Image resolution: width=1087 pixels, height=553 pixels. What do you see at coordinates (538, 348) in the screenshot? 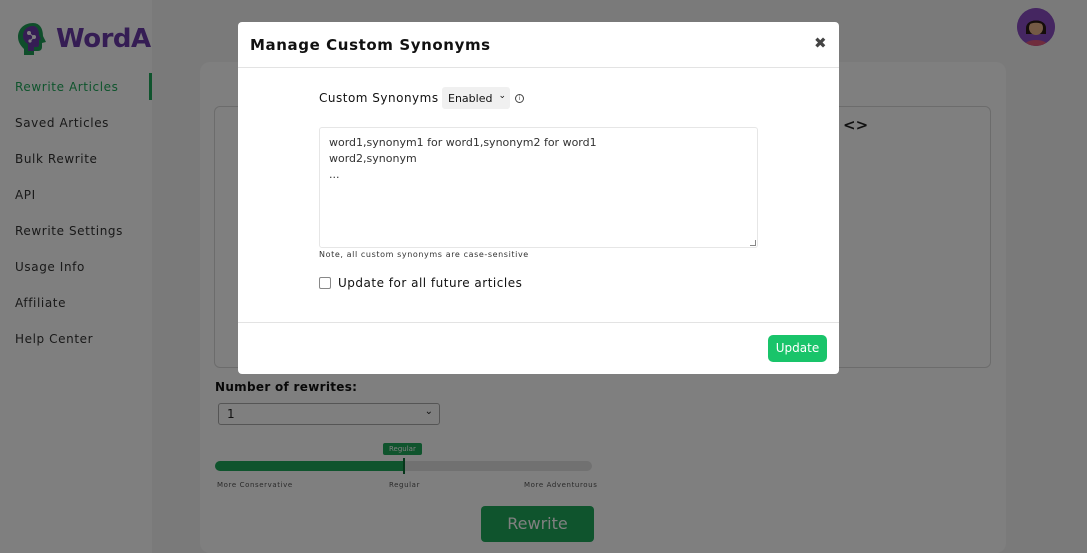
I see `modal-footer` at bounding box center [538, 348].